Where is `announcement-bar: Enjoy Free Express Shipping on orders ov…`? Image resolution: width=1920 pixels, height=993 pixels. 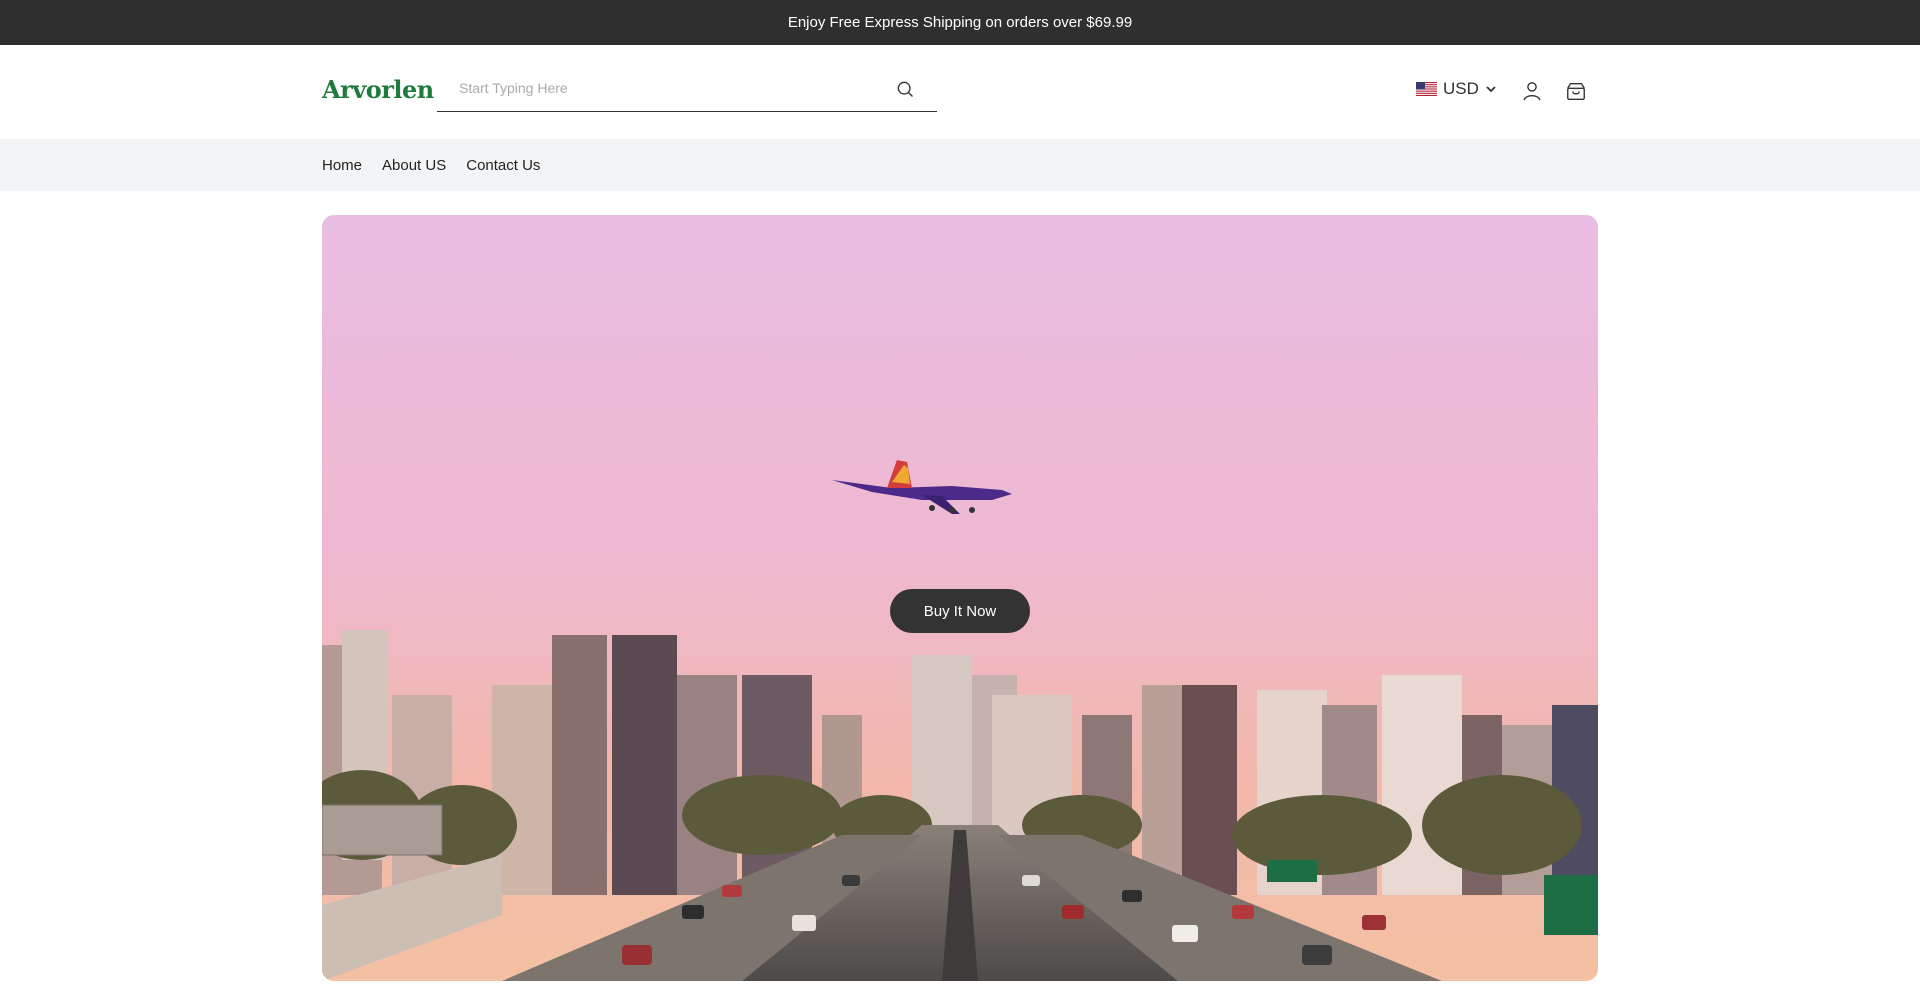
announcement-bar: Enjoy Free Express Shipping on orders ov… is located at coordinates (960, 22).